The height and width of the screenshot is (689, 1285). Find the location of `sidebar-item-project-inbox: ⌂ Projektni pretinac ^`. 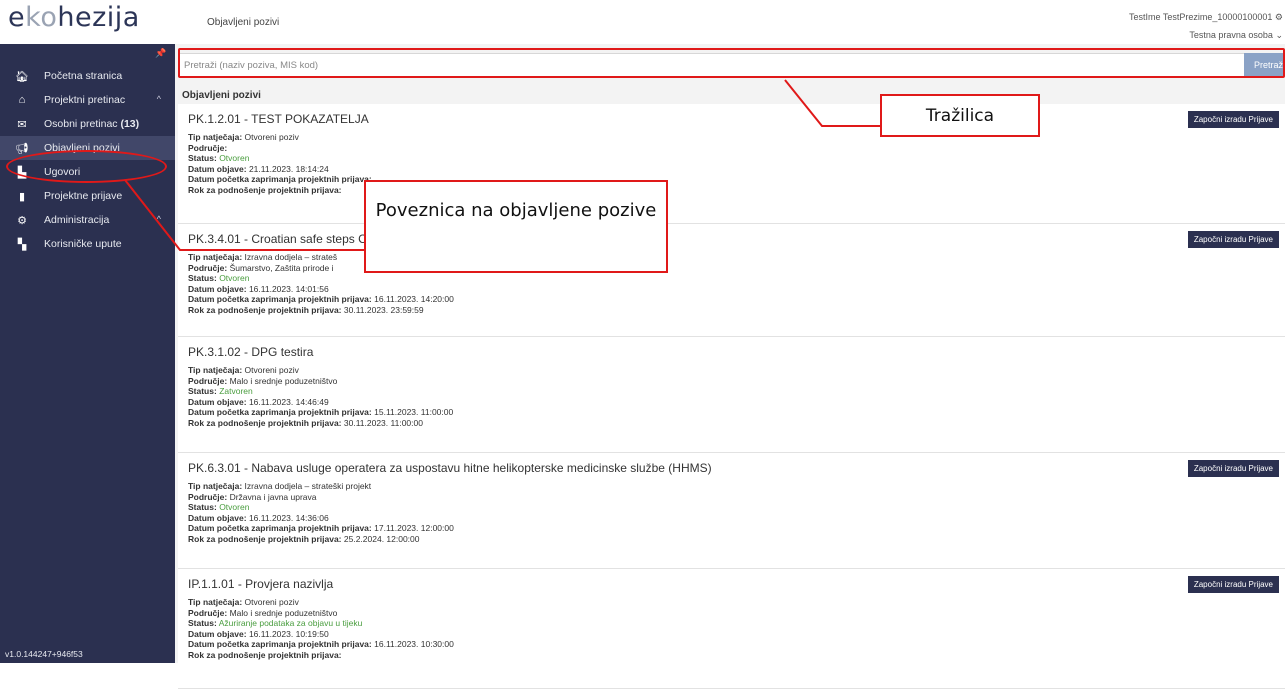

sidebar-item-project-inbox: ⌂ Projektni pretinac ^ is located at coordinates (87, 100).